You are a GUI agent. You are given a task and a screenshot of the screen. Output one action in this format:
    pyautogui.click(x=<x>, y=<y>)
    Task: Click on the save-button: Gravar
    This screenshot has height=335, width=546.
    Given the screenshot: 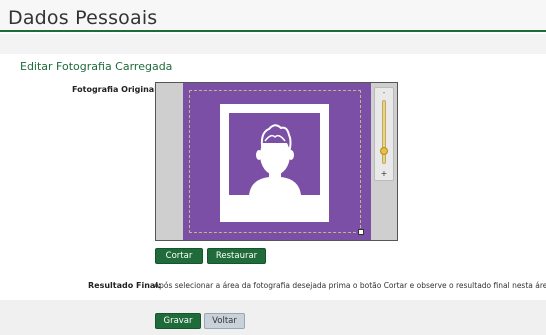 What is the action you would take?
    pyautogui.click(x=178, y=321)
    